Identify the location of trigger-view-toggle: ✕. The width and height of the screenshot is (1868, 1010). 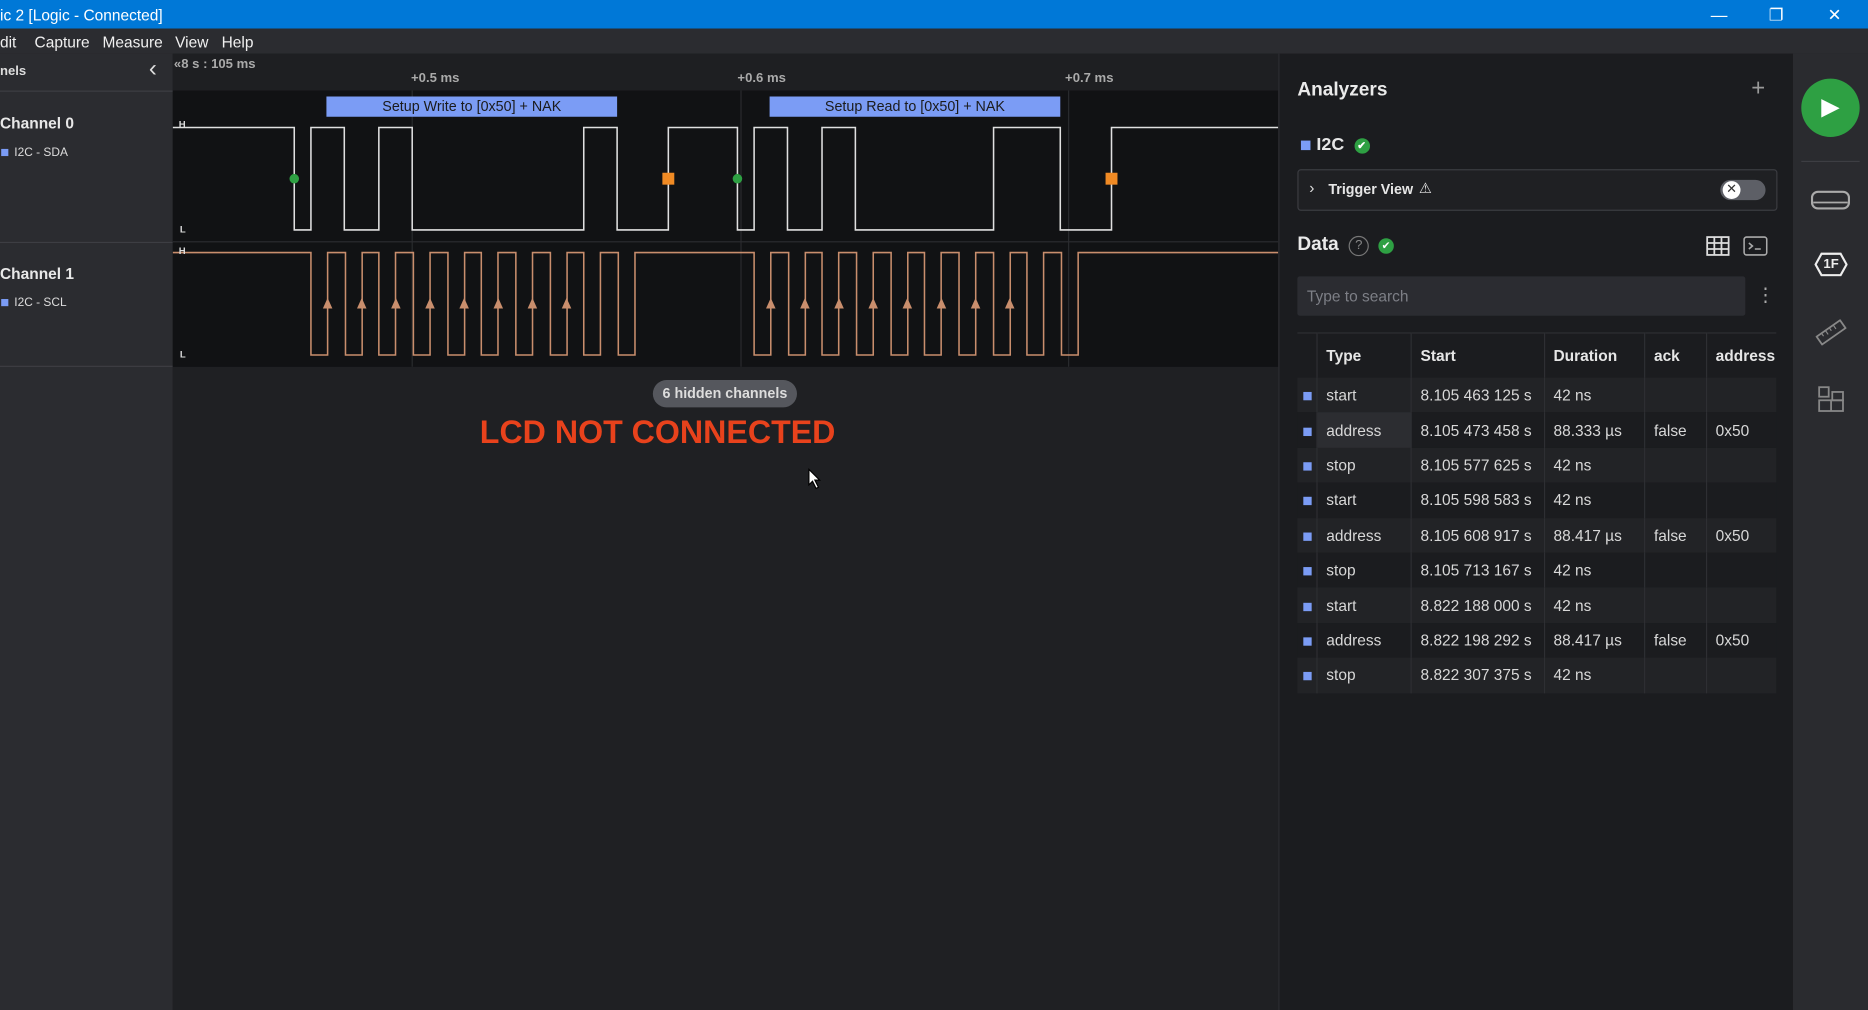
(1743, 190).